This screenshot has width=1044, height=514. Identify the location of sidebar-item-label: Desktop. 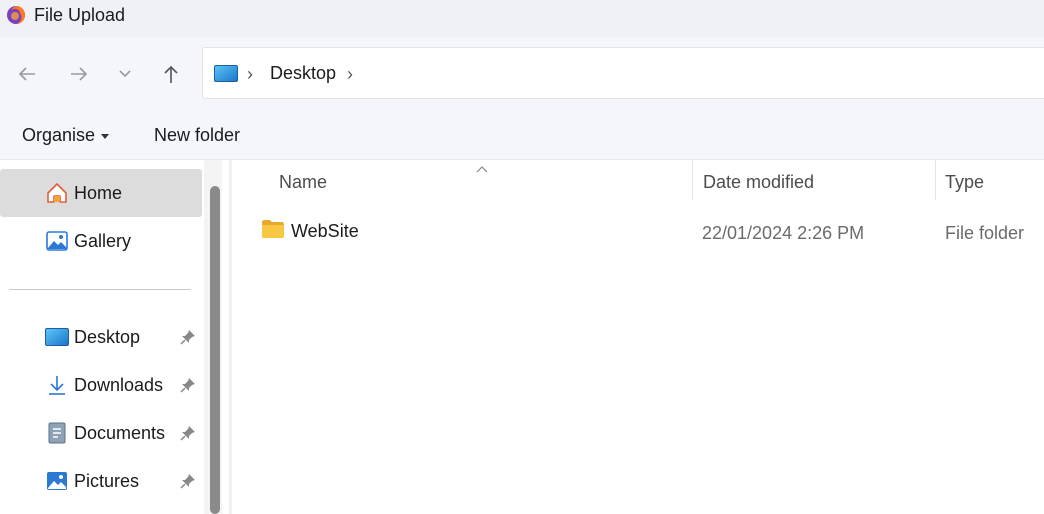
(107, 336).